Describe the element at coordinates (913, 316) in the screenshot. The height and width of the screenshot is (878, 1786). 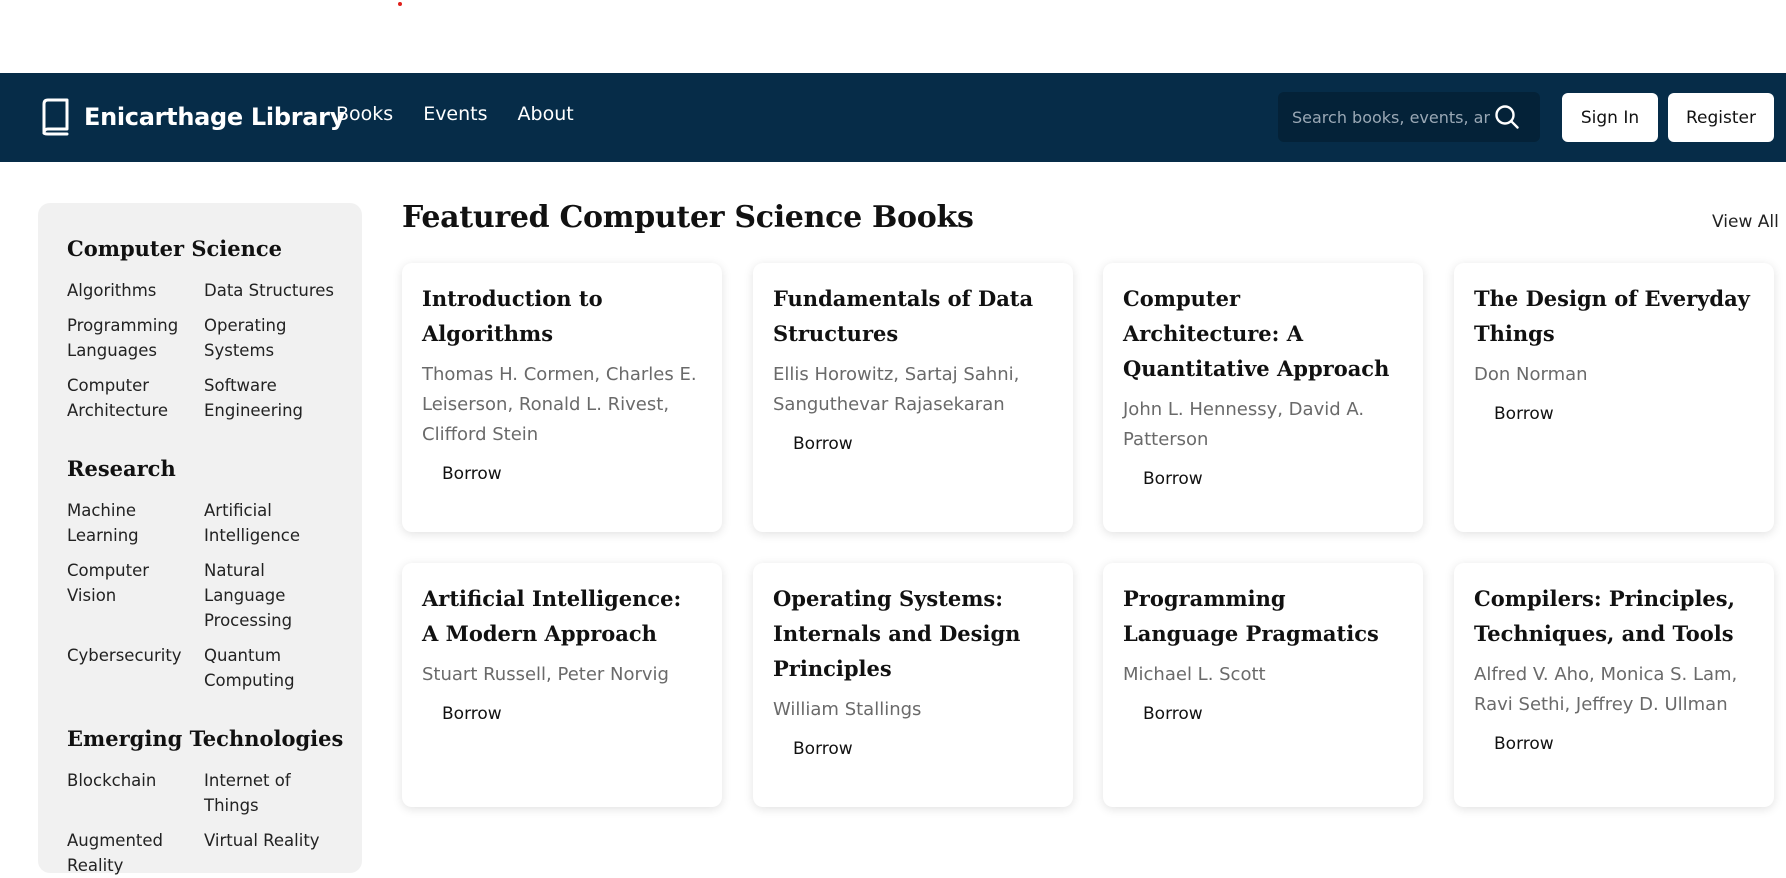
I see `book-title: Fundamentals of Data Structures` at that location.